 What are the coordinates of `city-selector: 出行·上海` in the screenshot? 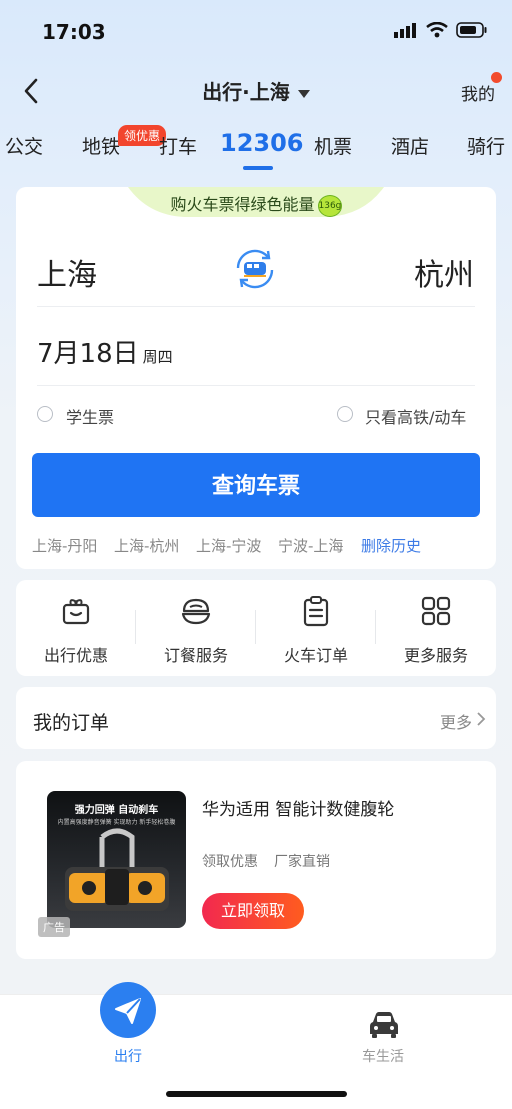 It's located at (256, 90).